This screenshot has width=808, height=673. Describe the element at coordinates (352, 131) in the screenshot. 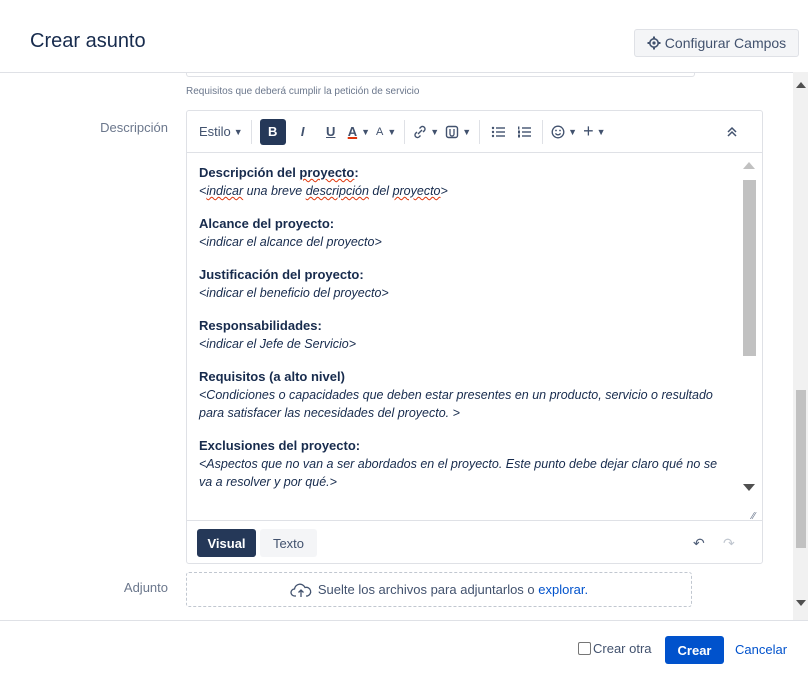

I see `text-color-label: A` at that location.